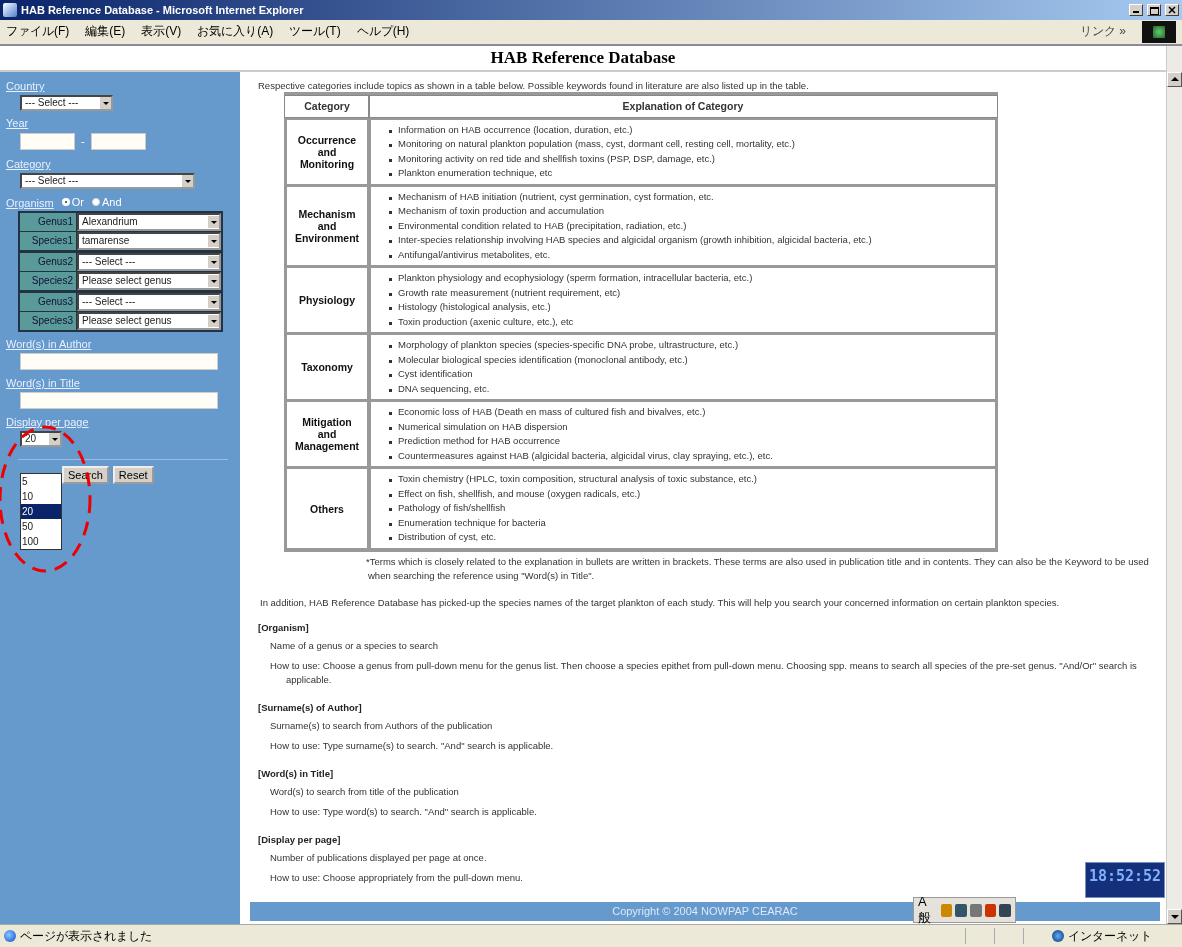 Image resolution: width=1182 pixels, height=947 pixels. Describe the element at coordinates (1110, 936) in the screenshot. I see `zone-text: インターネット` at that location.